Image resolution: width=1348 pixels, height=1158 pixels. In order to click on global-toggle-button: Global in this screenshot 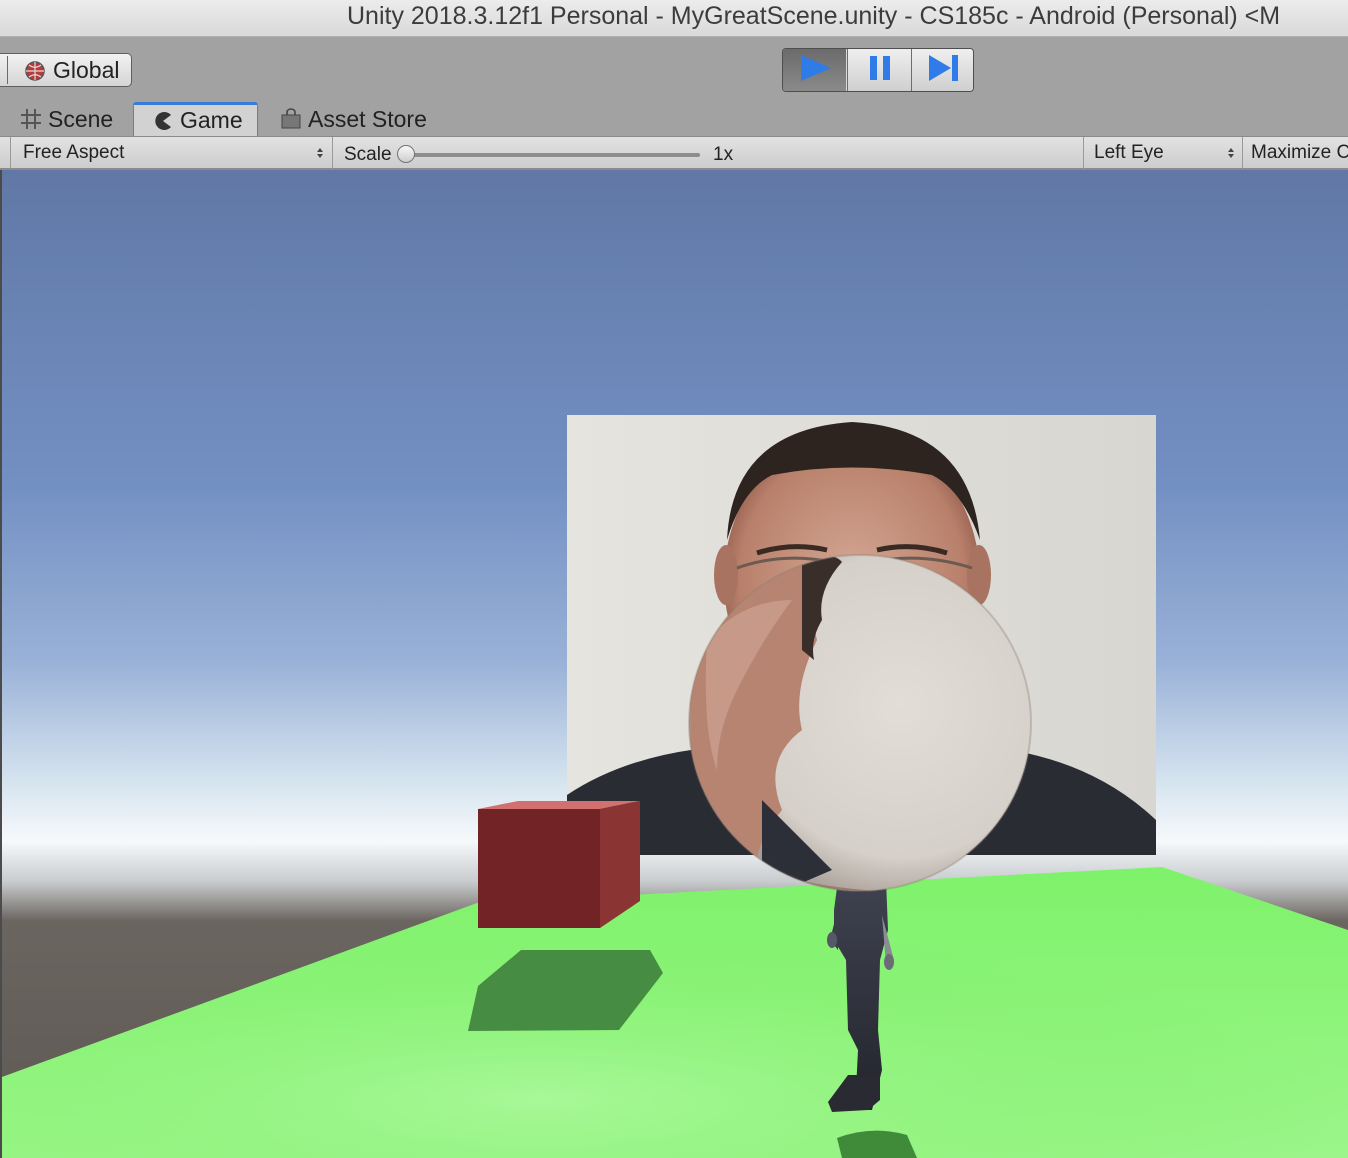, I will do `click(66, 70)`.